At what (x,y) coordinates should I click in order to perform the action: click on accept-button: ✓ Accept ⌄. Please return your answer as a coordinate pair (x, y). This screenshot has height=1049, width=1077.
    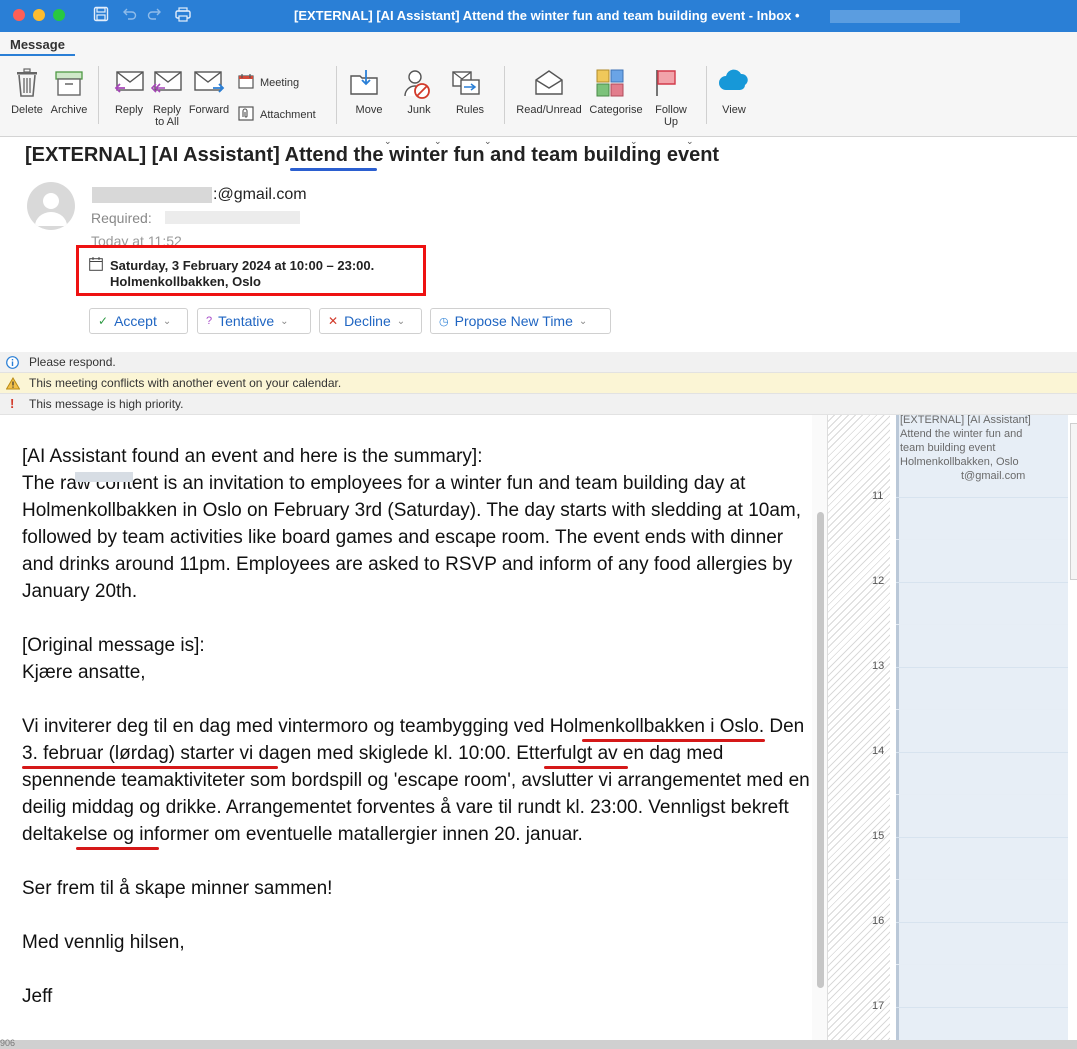
    Looking at the image, I should click on (138, 321).